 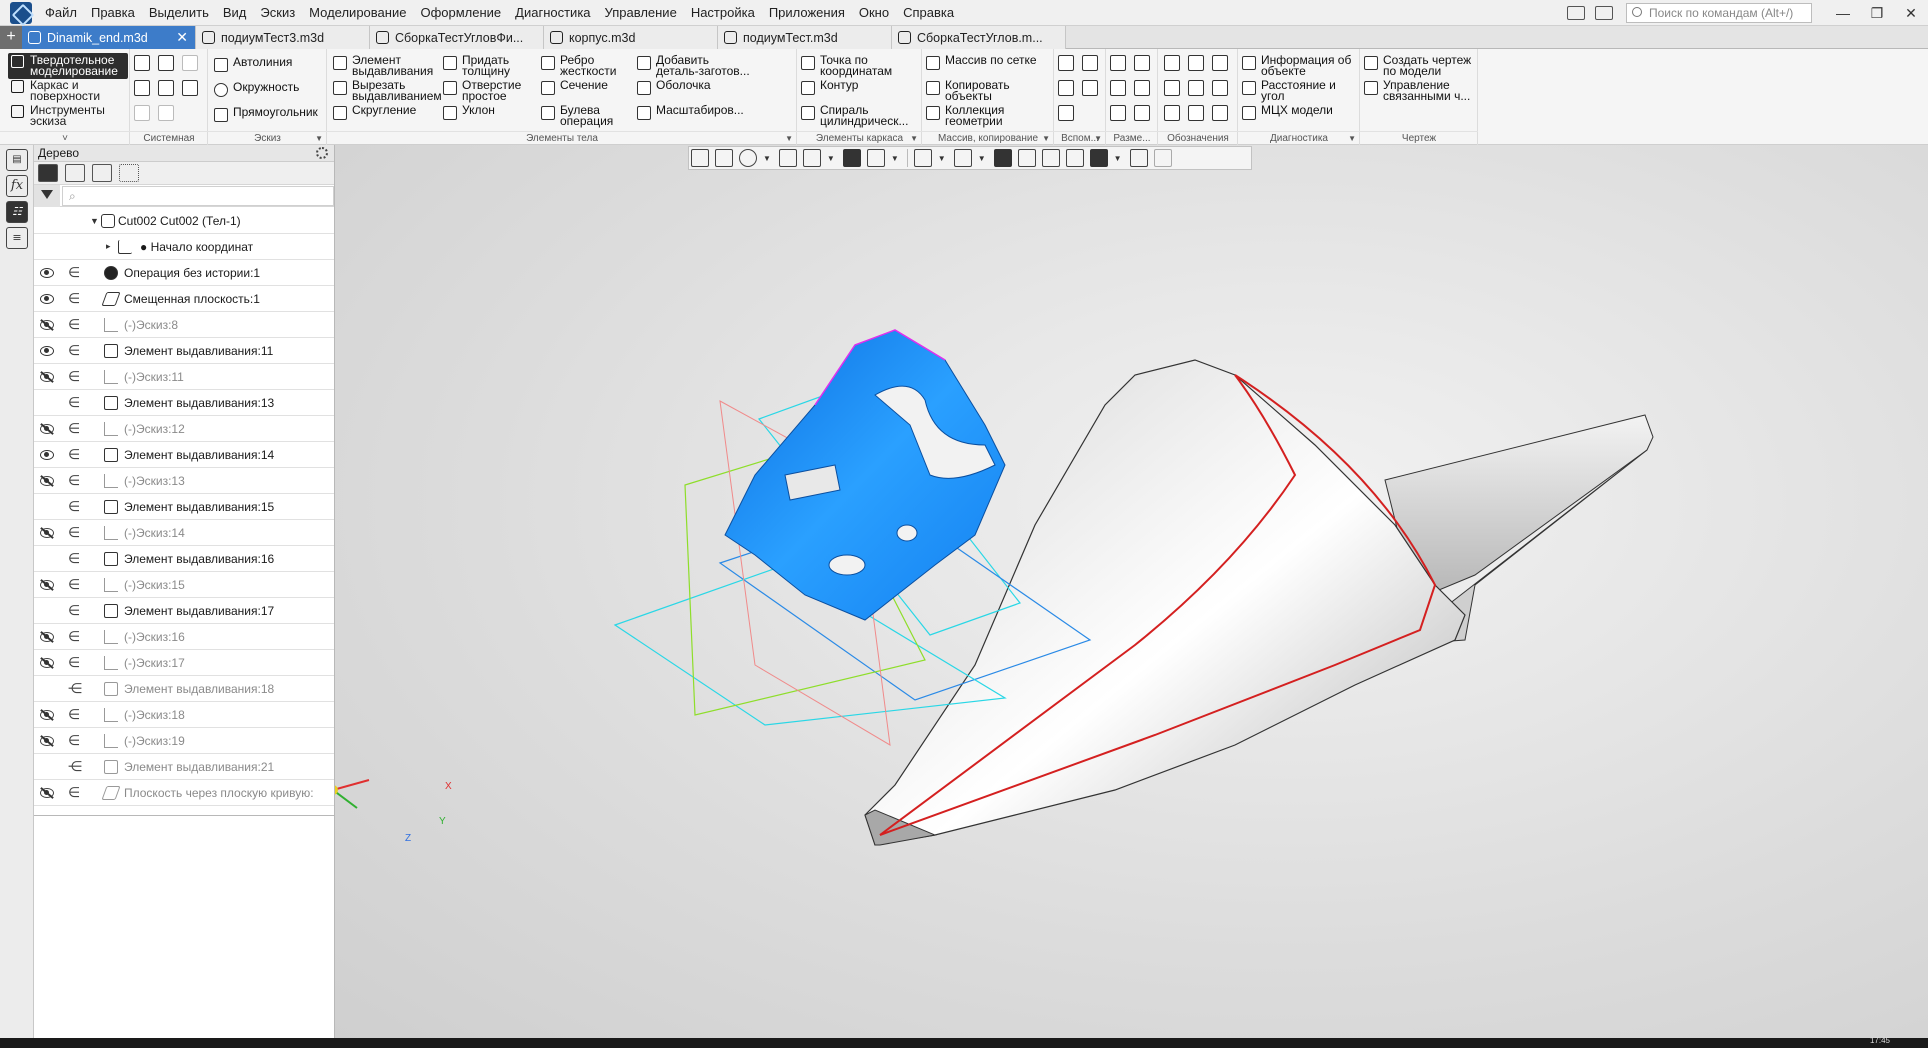 I want to click on gear-icon, so click(x=322, y=153).